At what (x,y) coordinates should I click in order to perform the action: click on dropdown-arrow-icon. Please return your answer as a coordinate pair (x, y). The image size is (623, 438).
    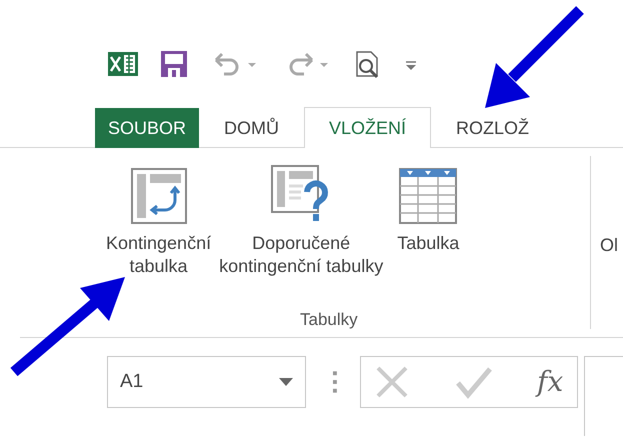
    Looking at the image, I should click on (285, 382).